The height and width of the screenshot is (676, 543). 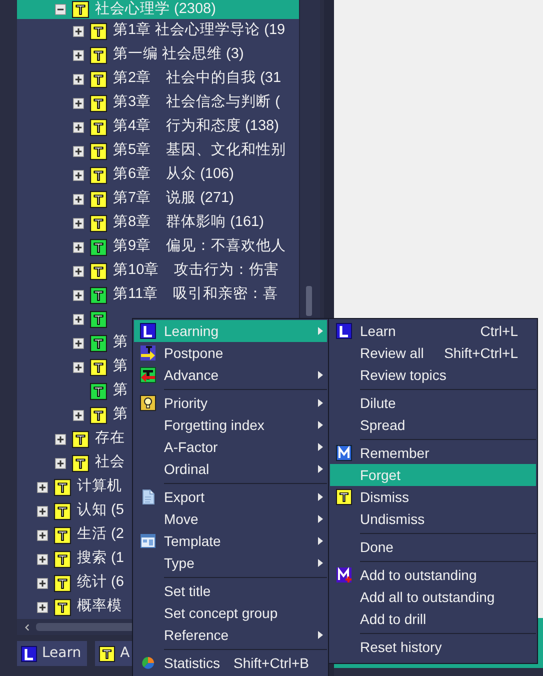 What do you see at coordinates (481, 353) in the screenshot?
I see `shortcut-text: Shift+Ctrl+L` at bounding box center [481, 353].